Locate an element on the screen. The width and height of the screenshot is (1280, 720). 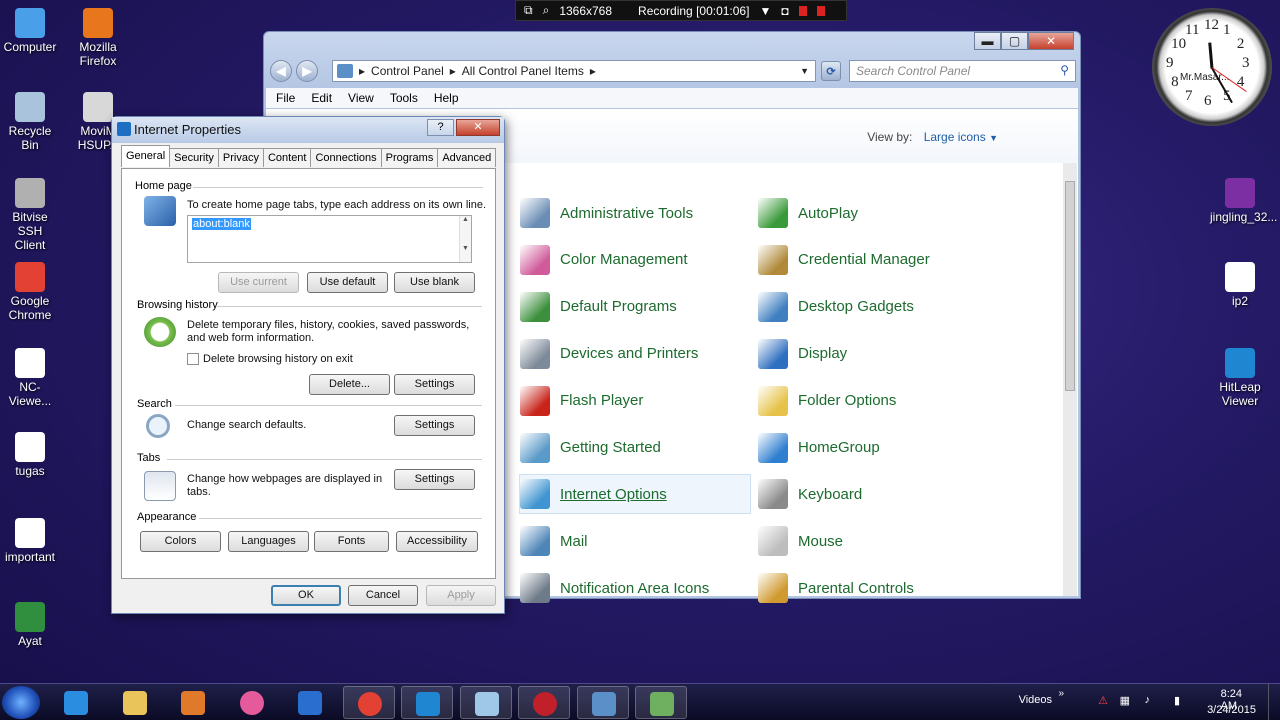
use-current-button: Use current is located at coordinates (258, 282).